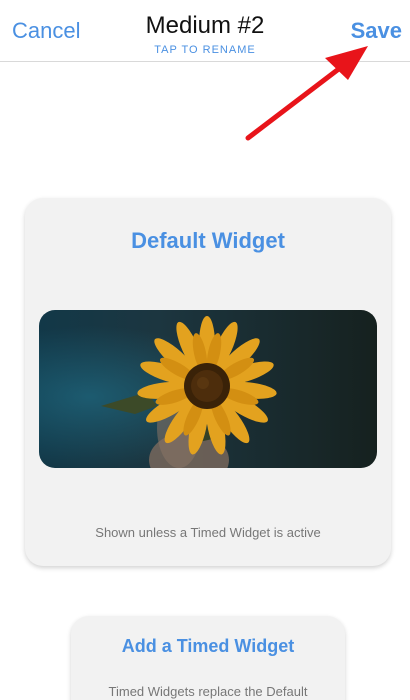 This screenshot has height=700, width=410. I want to click on widget-name-title: Medium #2, so click(205, 26).